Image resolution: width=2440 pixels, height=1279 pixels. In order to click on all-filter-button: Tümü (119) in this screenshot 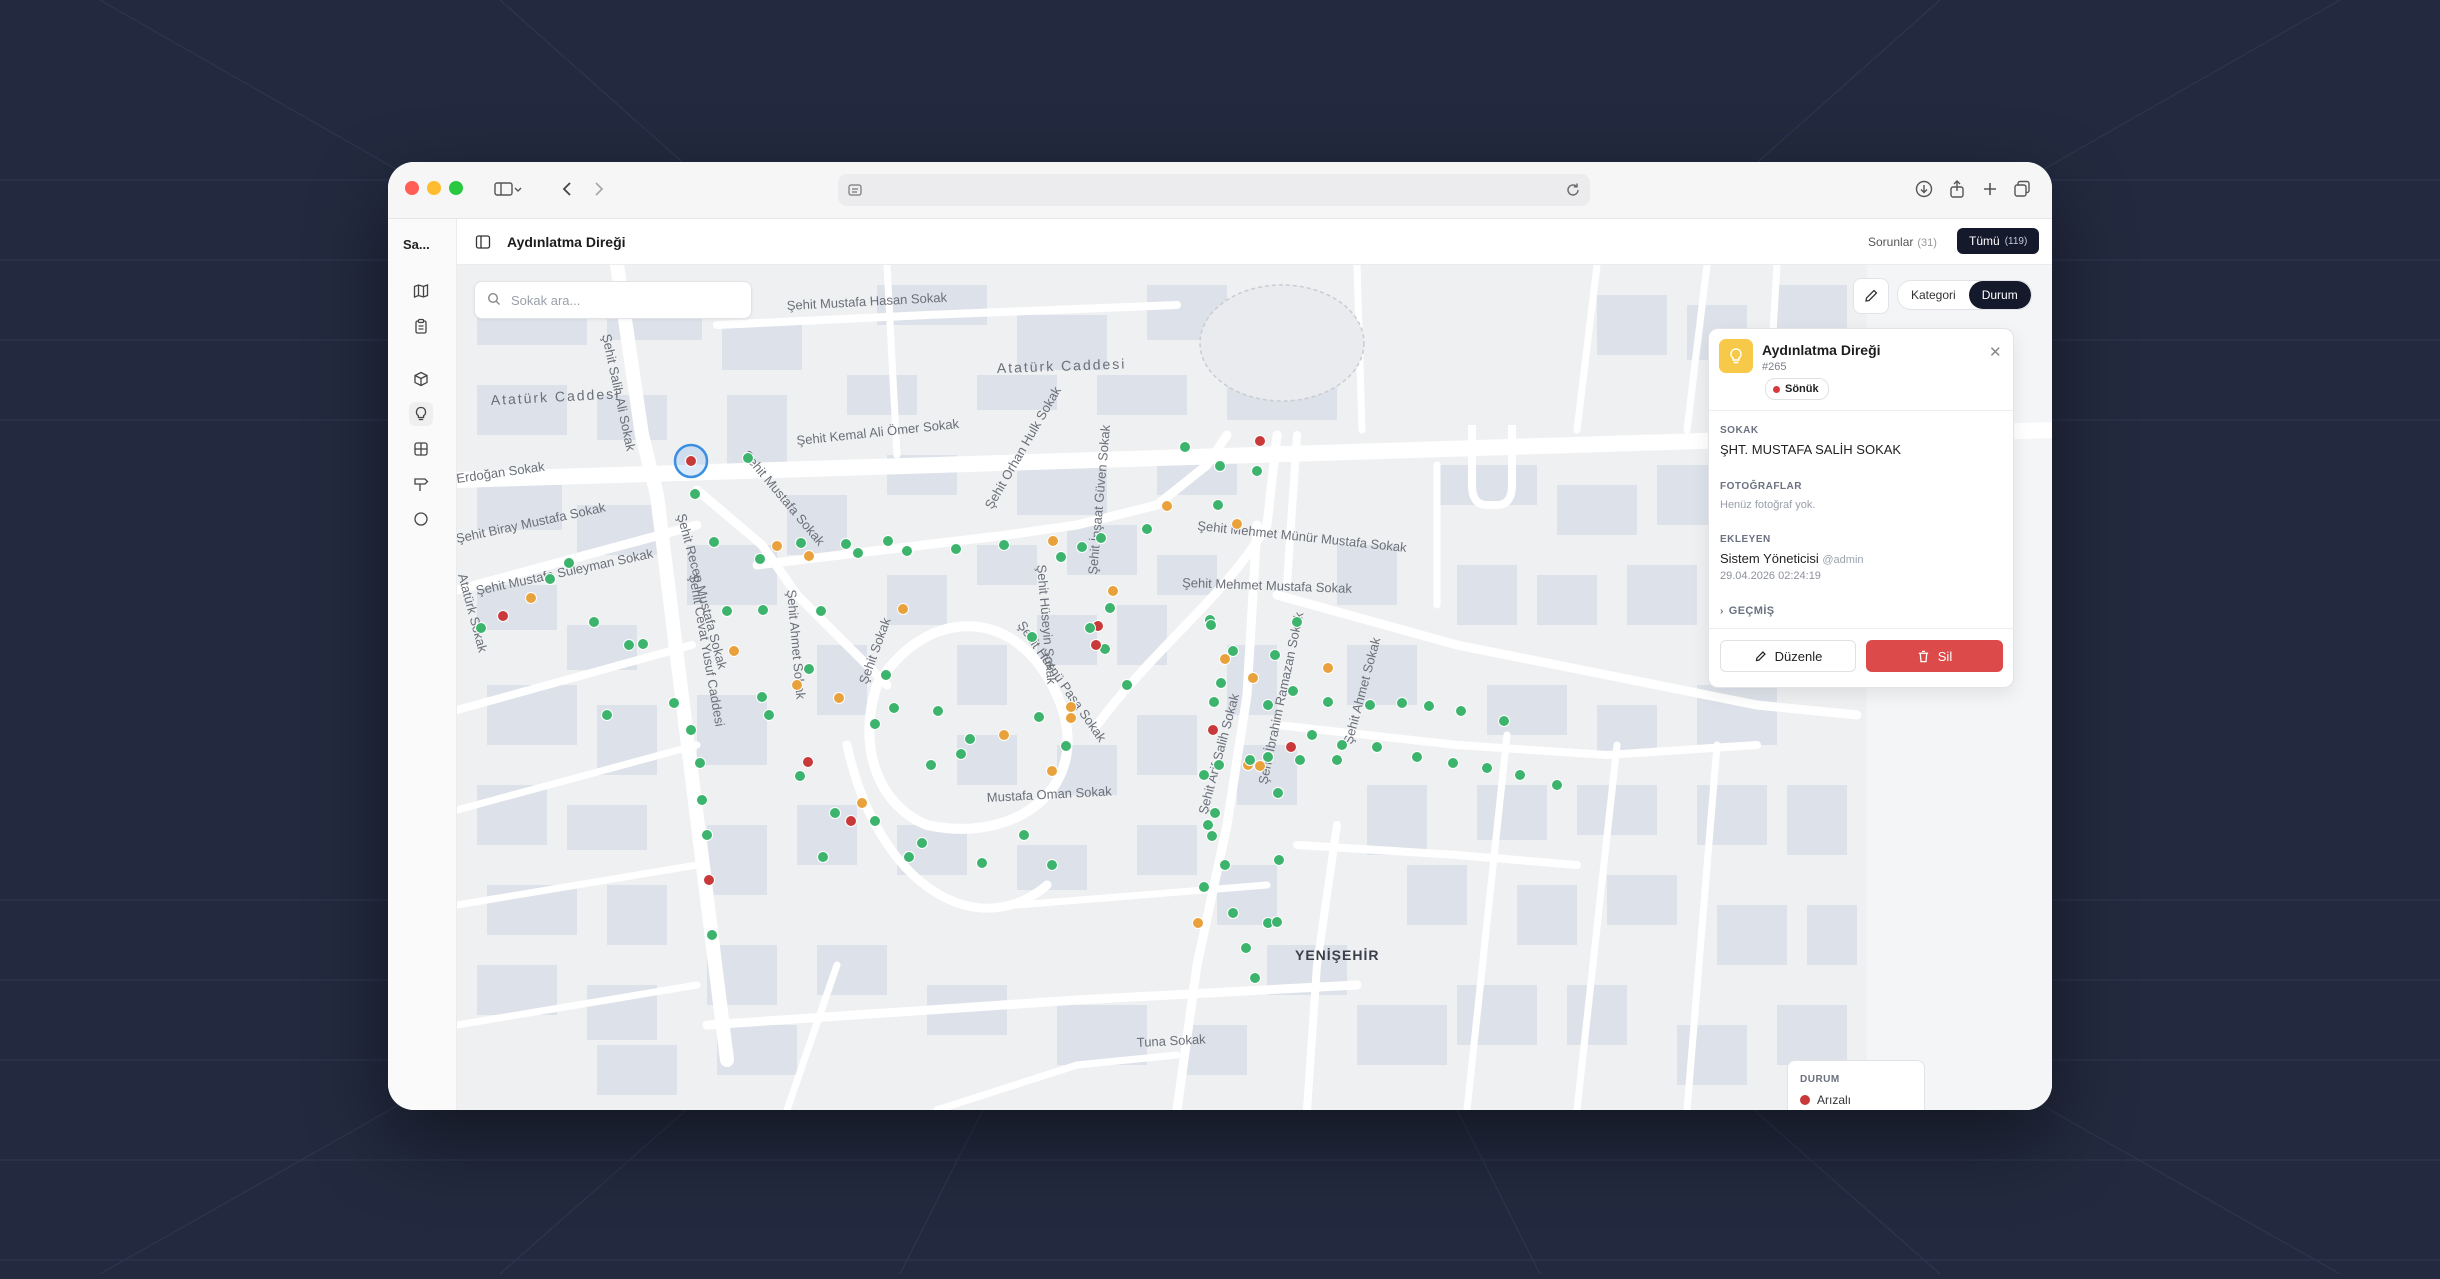, I will do `click(1998, 241)`.